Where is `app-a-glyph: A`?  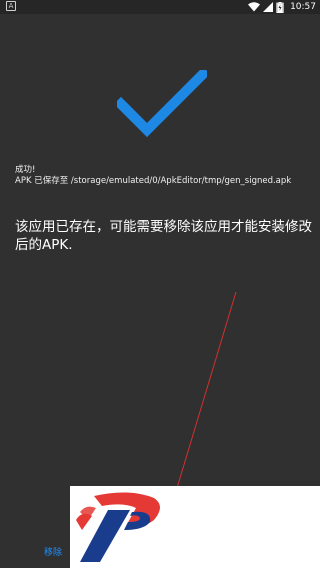
app-a-glyph: A is located at coordinates (11, 6).